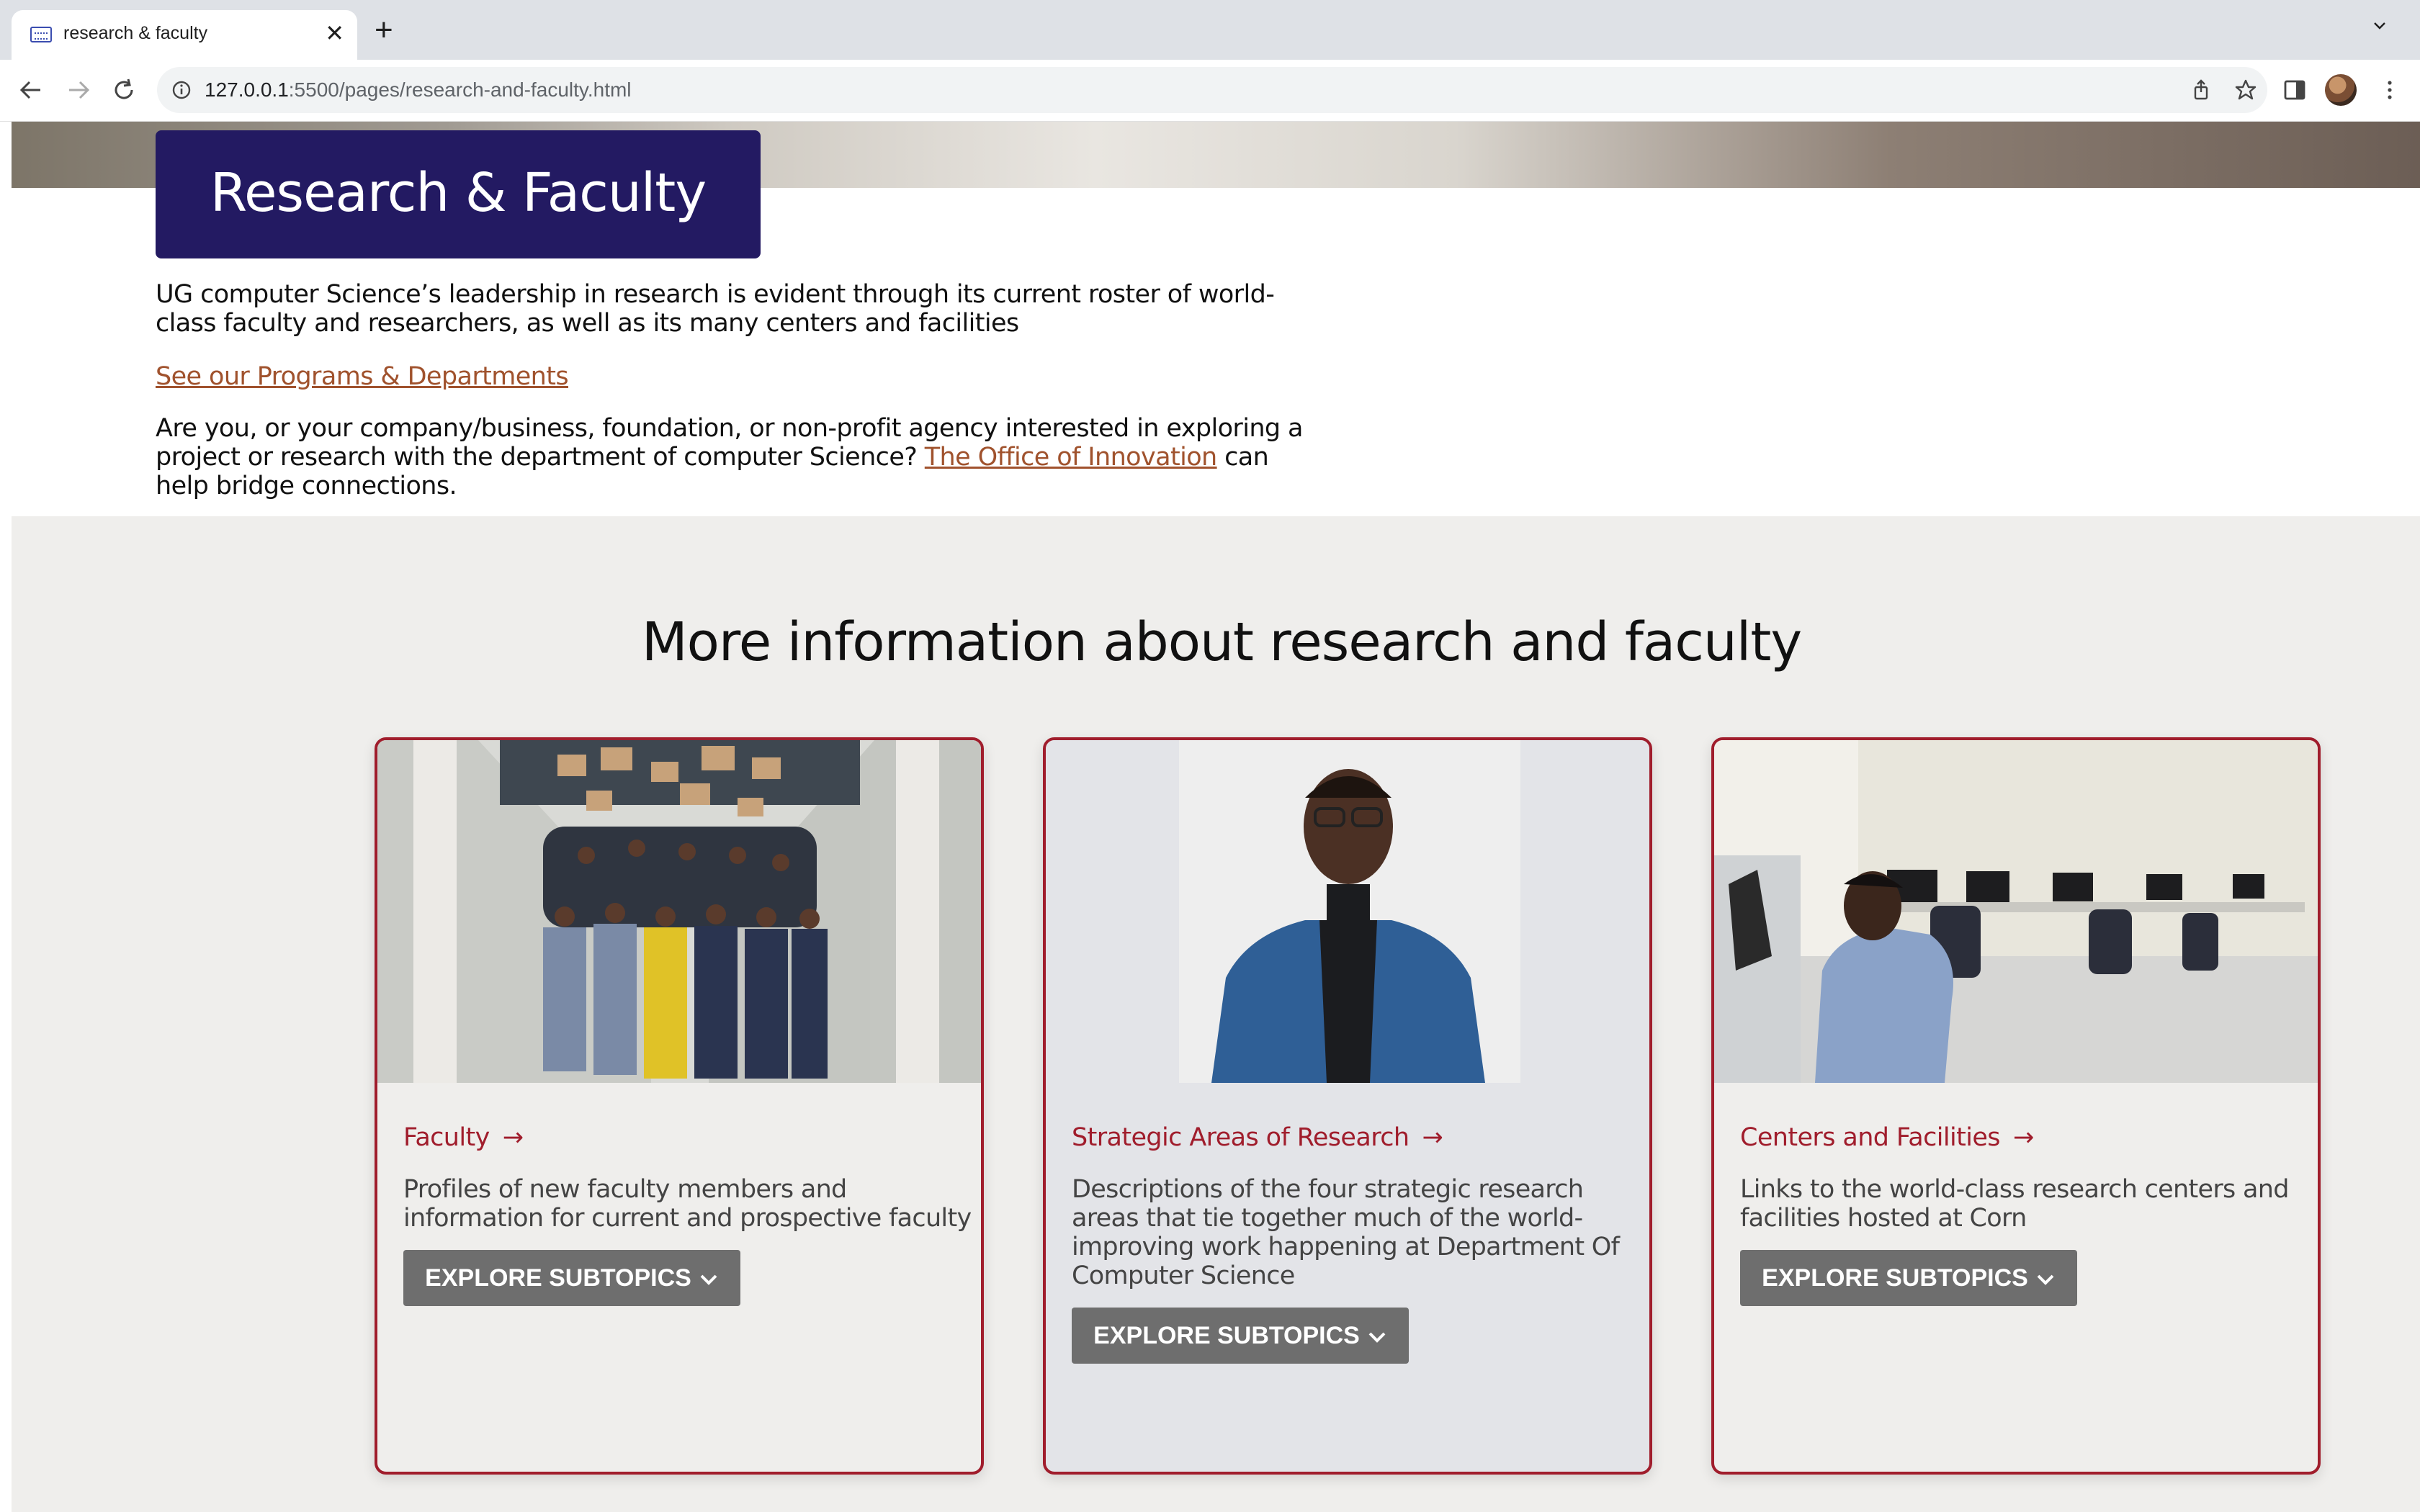  I want to click on back-arrow-icon, so click(32, 90).